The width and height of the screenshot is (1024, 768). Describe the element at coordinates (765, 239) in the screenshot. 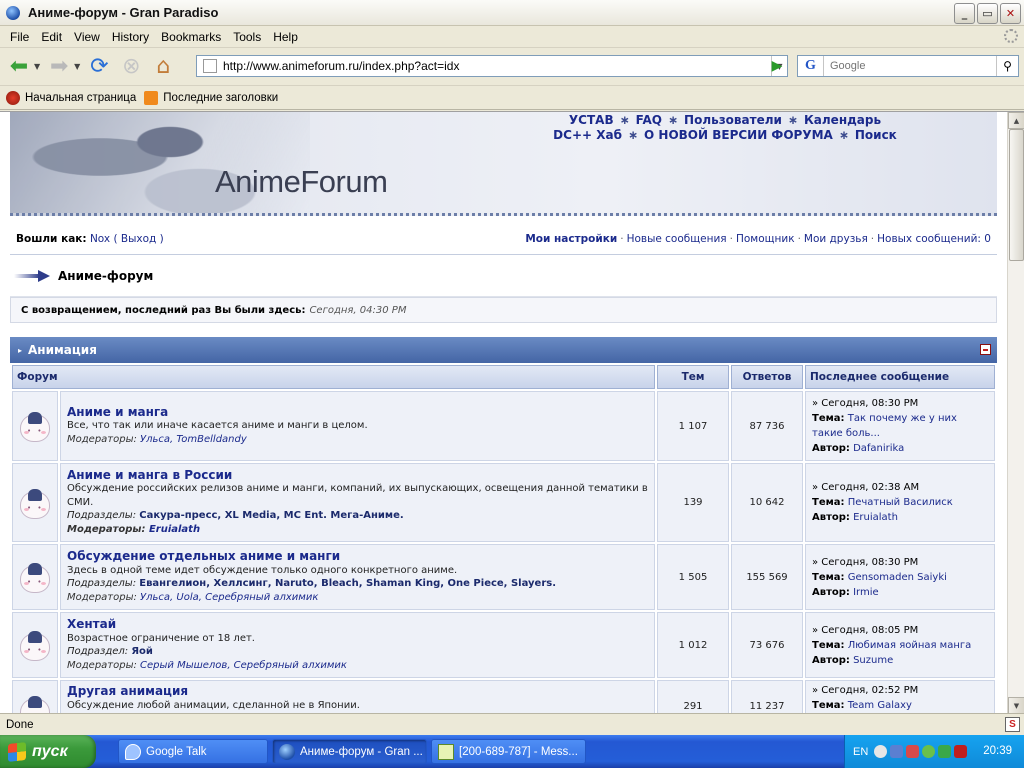

I see `assistant-link: Помощник` at that location.